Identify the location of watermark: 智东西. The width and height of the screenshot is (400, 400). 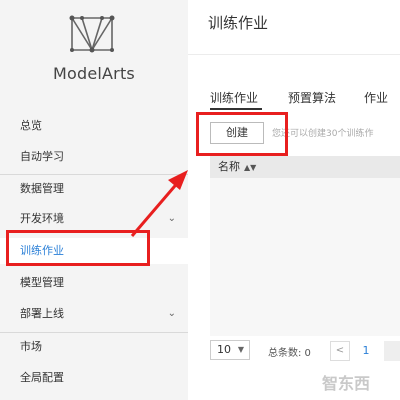
(346, 383).